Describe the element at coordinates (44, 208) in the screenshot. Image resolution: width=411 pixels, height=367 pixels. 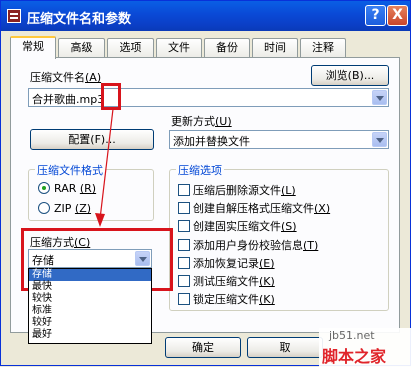
I see `radio-icon` at that location.